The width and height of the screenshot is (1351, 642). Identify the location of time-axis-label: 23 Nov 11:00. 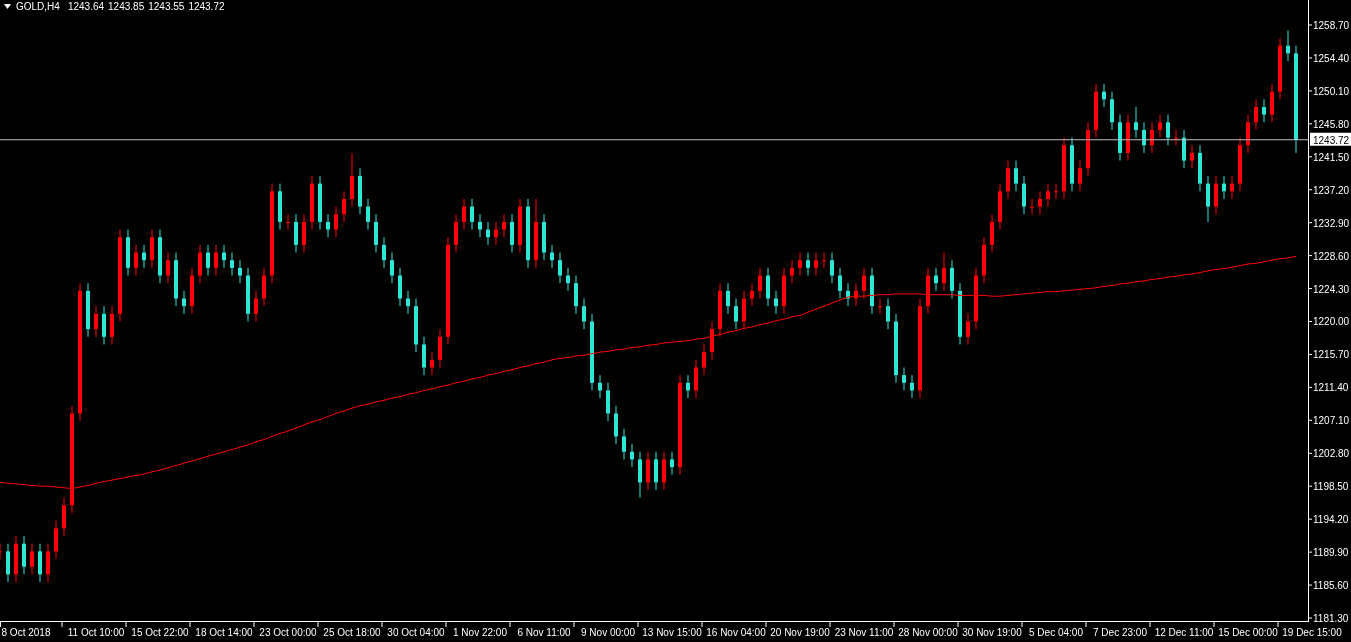
(864, 632).